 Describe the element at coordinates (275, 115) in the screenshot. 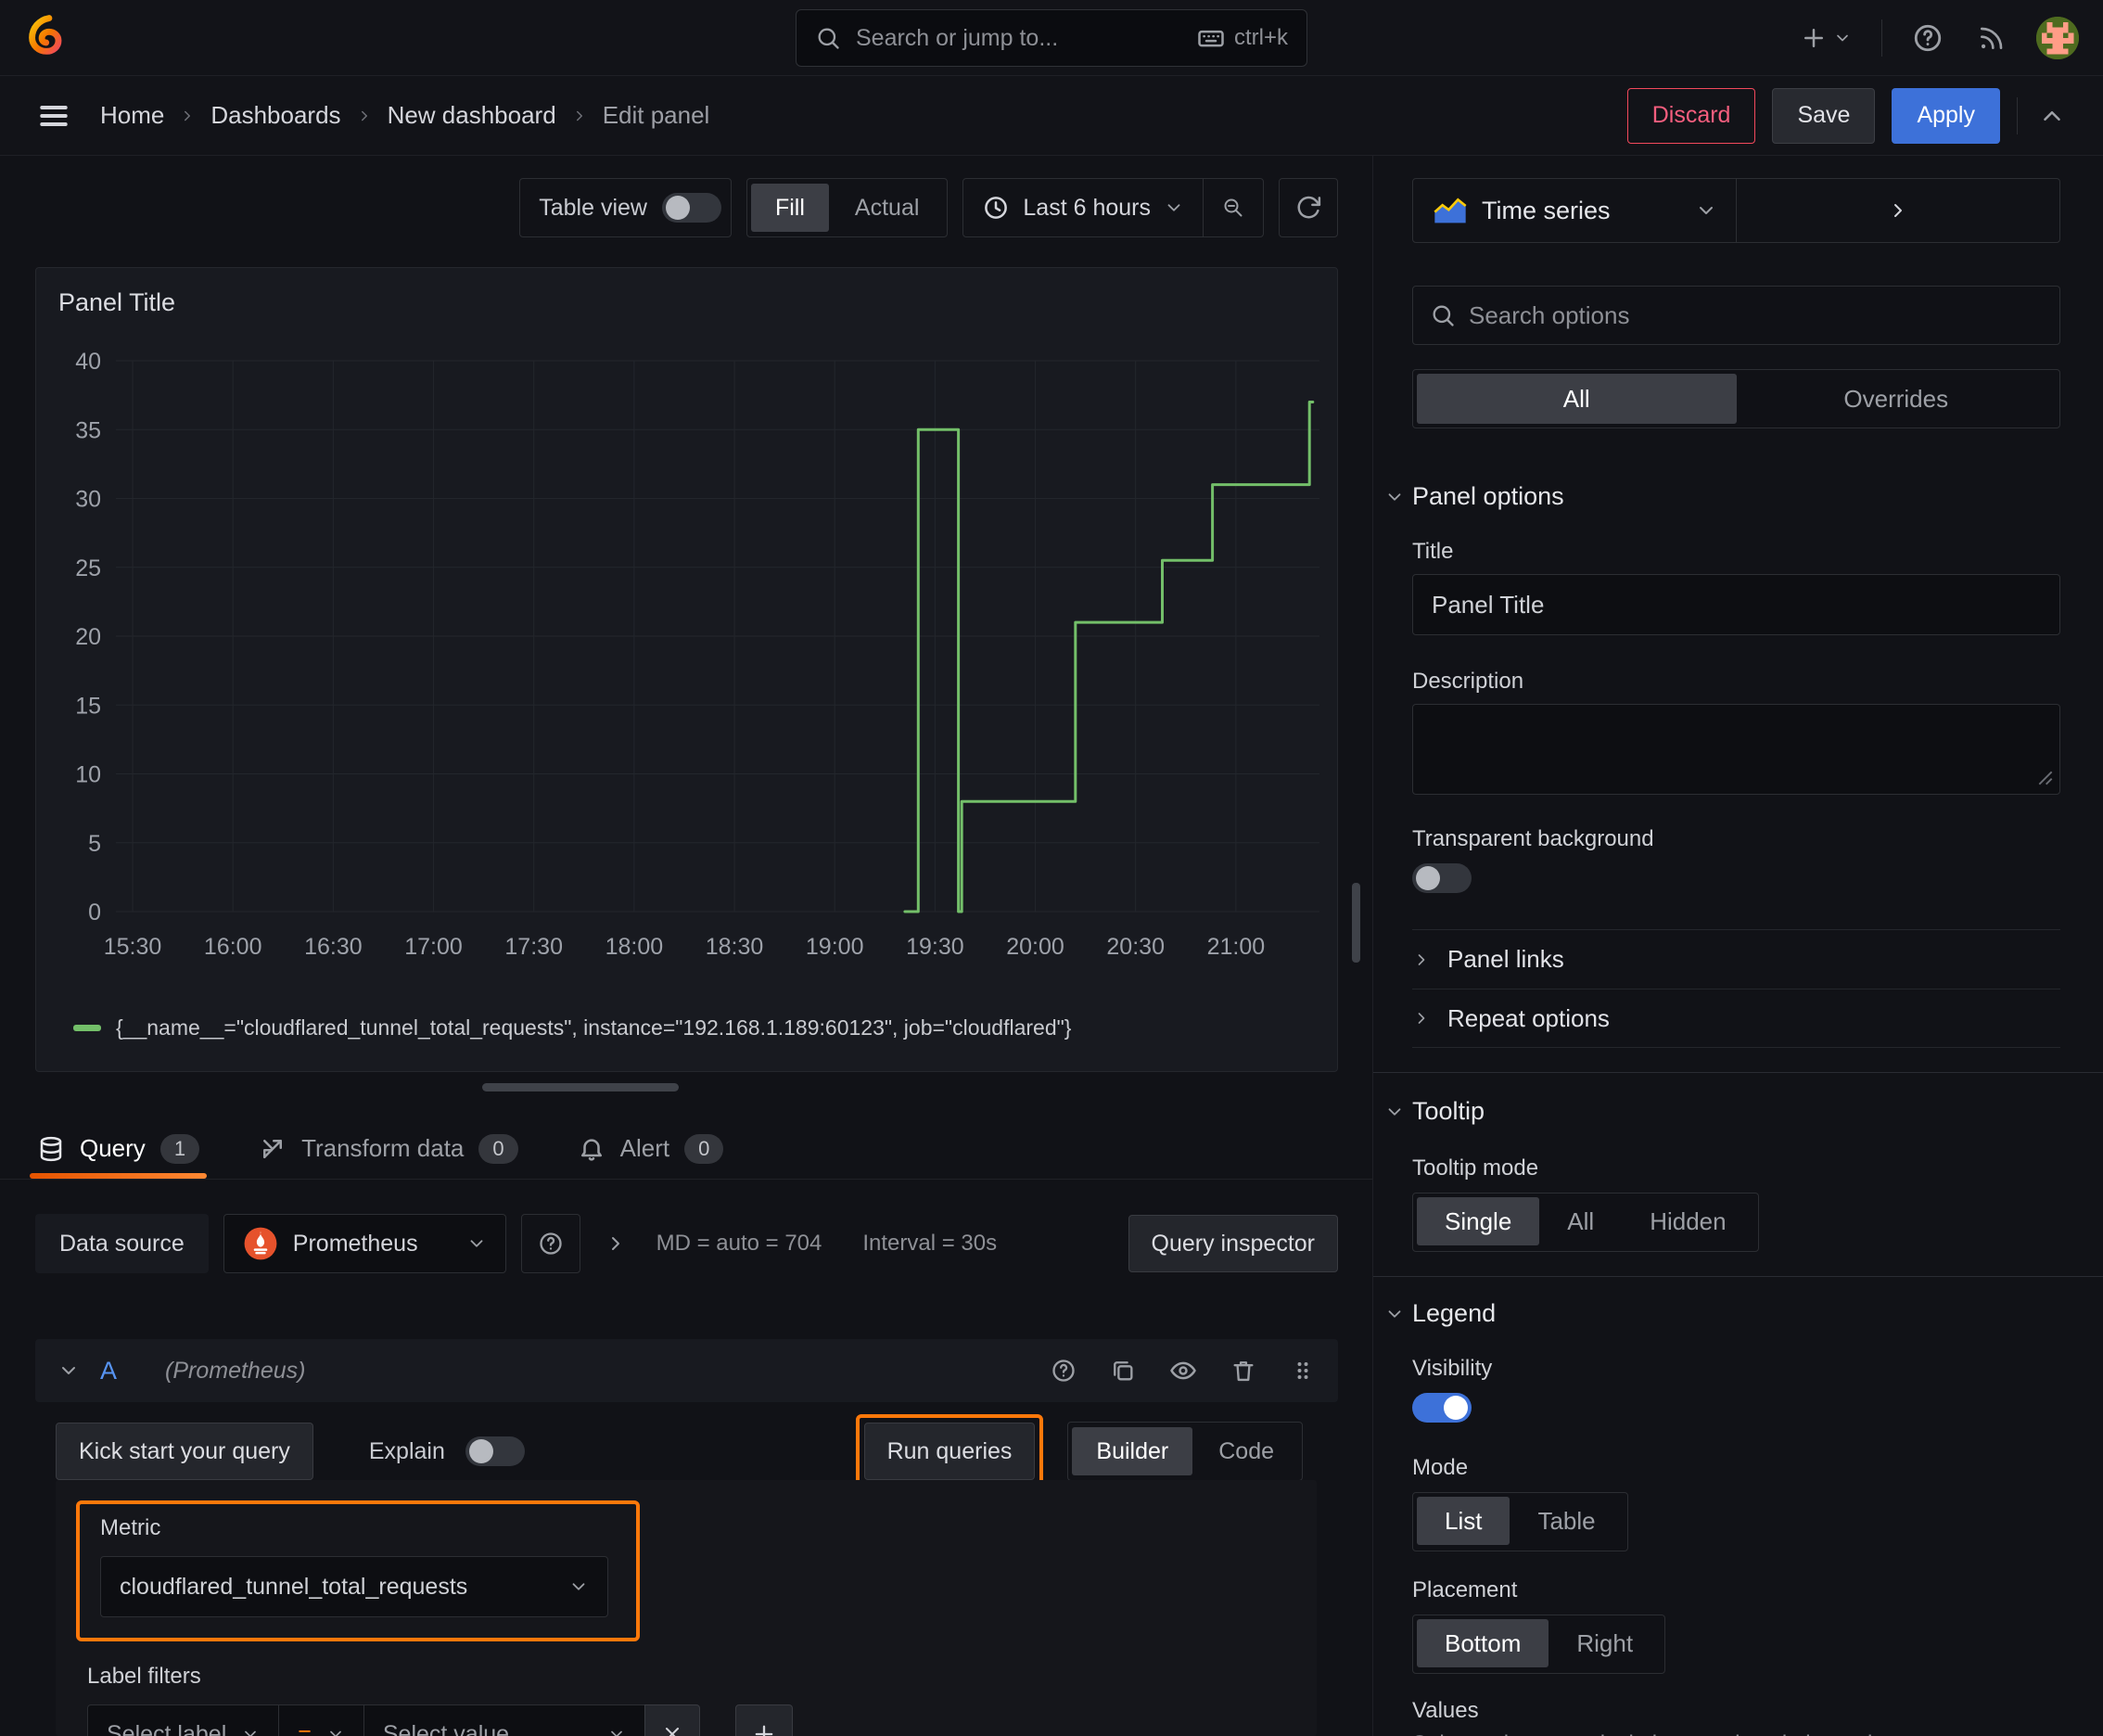

I see `breadcrumb-dashboards: Dashboards` at that location.